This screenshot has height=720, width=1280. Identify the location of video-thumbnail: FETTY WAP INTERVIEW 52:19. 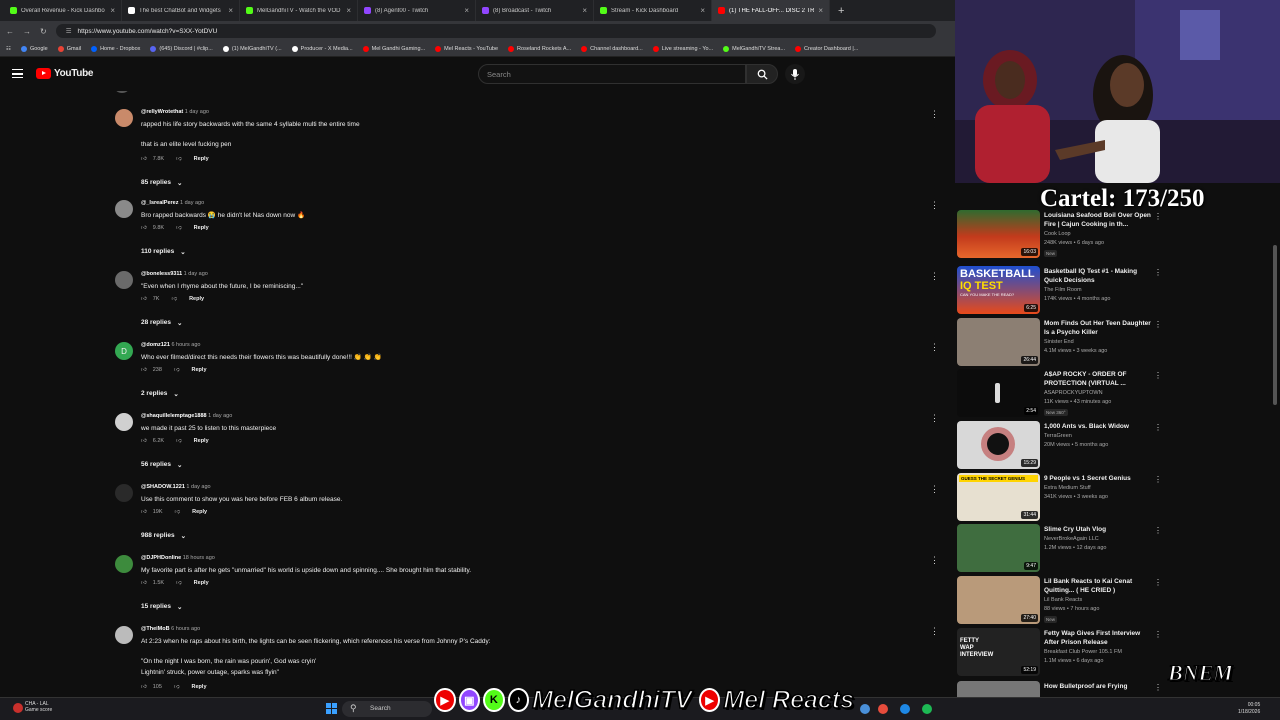
(998, 652).